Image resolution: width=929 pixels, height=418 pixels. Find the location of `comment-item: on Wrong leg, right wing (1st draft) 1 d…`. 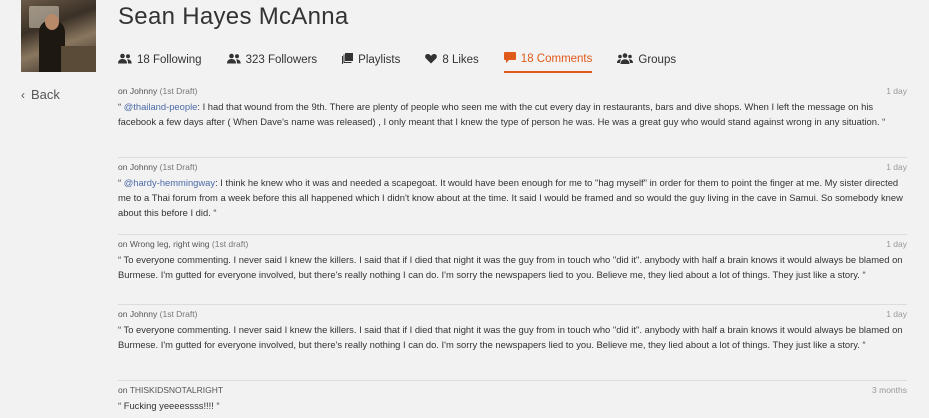

comment-item: on Wrong leg, right wing (1st draft) 1 d… is located at coordinates (512, 270).